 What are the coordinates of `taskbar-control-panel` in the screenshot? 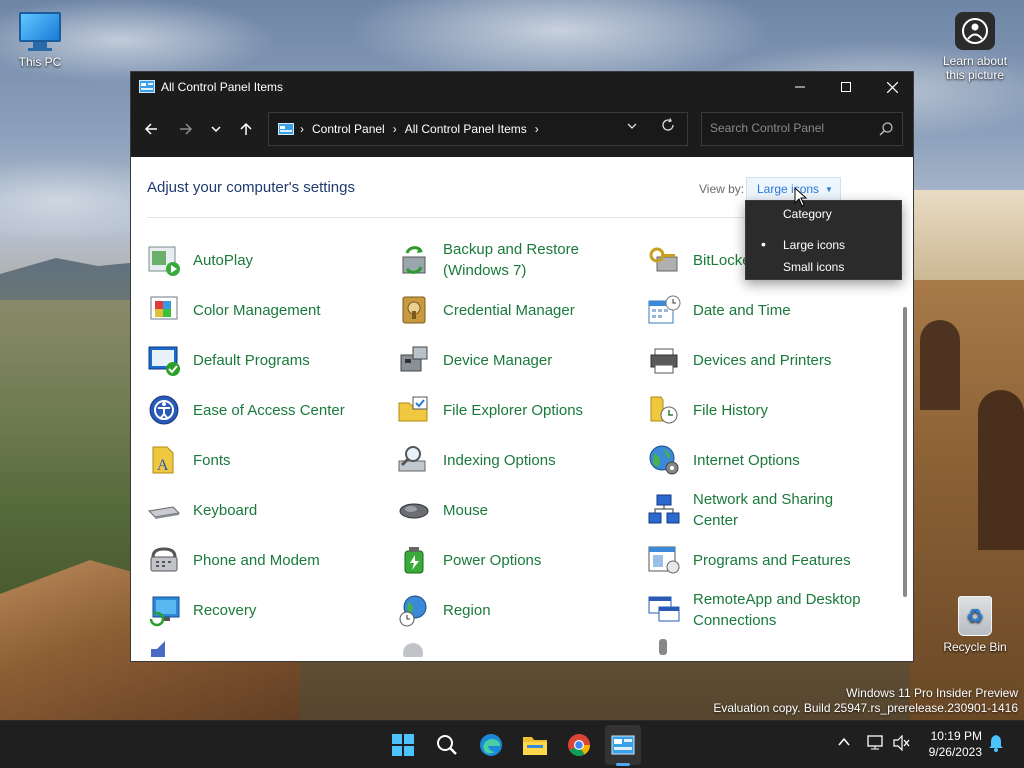 It's located at (623, 745).